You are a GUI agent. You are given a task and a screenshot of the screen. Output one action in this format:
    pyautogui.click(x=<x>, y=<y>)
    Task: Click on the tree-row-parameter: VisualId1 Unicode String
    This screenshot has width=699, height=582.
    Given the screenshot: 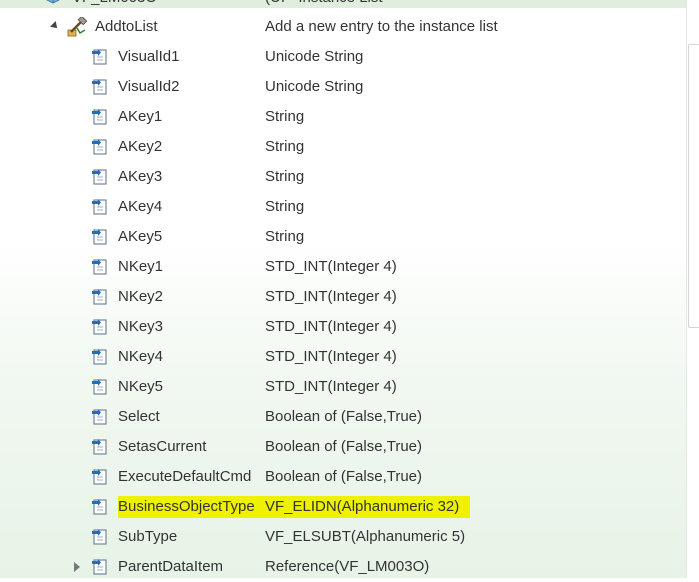 What is the action you would take?
    pyautogui.click(x=343, y=57)
    